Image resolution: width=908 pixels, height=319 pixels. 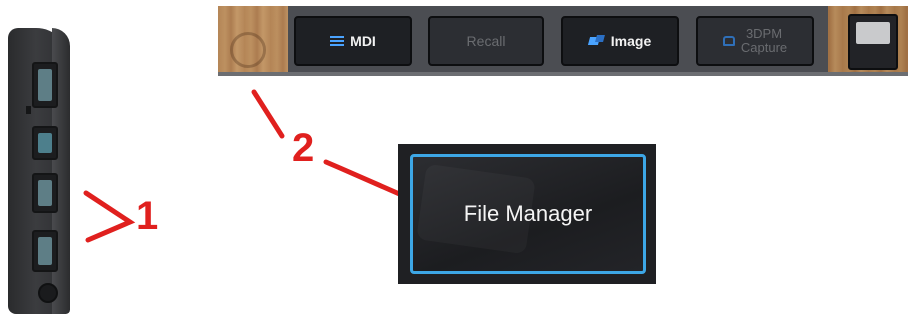 I want to click on capture-label: 3DPM Capture, so click(x=764, y=40).